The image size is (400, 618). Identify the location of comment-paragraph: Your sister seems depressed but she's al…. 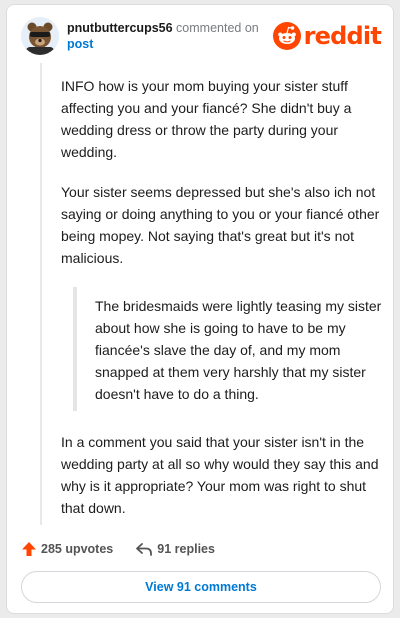
(220, 225).